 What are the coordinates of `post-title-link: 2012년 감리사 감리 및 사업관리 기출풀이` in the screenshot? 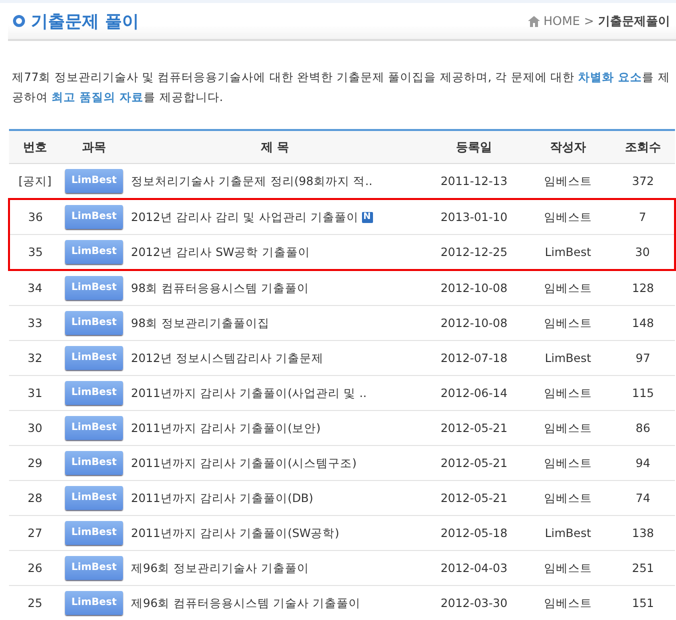 It's located at (245, 217).